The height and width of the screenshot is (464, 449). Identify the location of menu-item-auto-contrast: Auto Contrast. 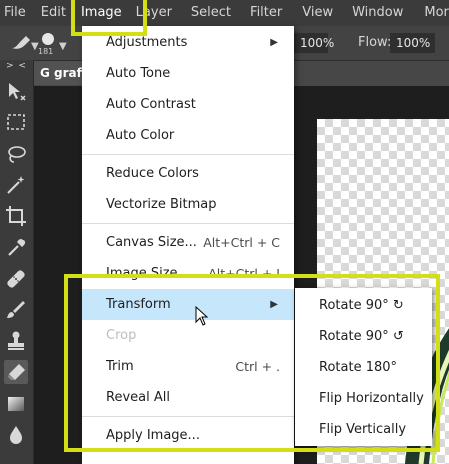
(188, 104).